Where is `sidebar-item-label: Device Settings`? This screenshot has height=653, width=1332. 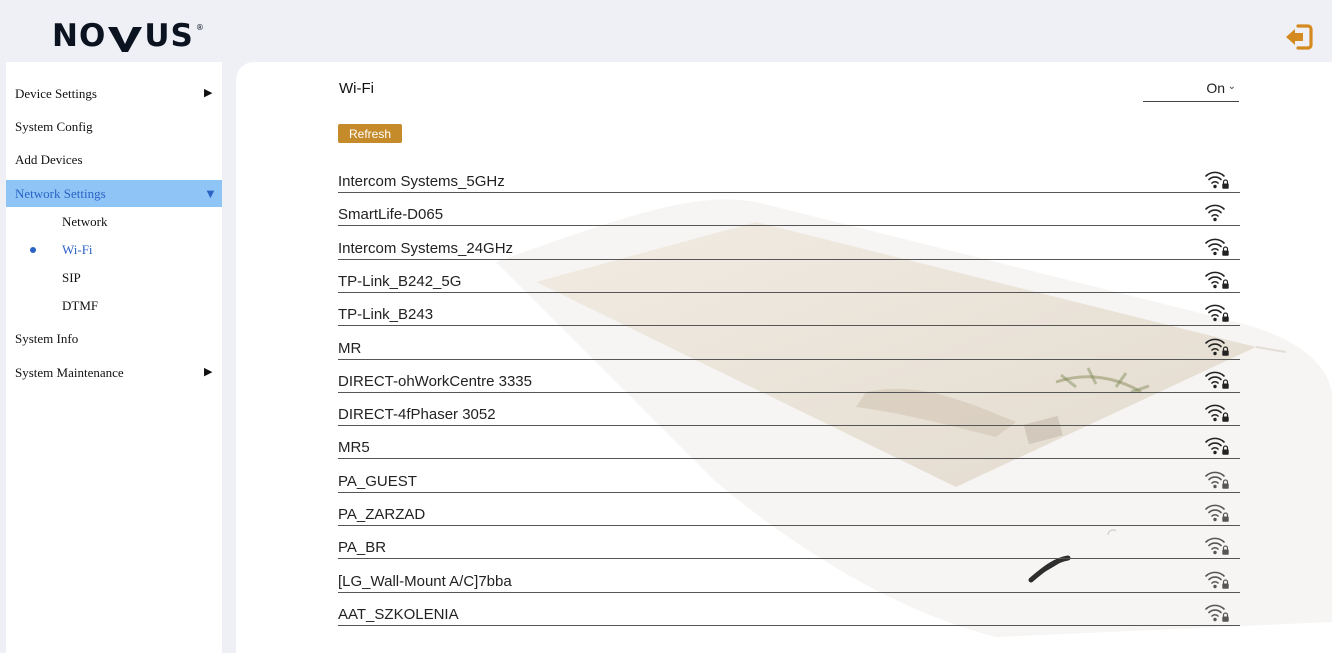 sidebar-item-label: Device Settings is located at coordinates (56, 93).